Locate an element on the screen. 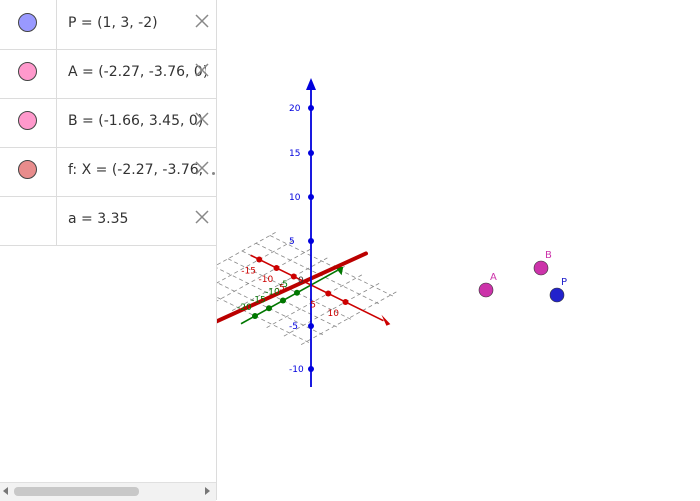  z-axis-tick-label: 10 is located at coordinates (295, 198).